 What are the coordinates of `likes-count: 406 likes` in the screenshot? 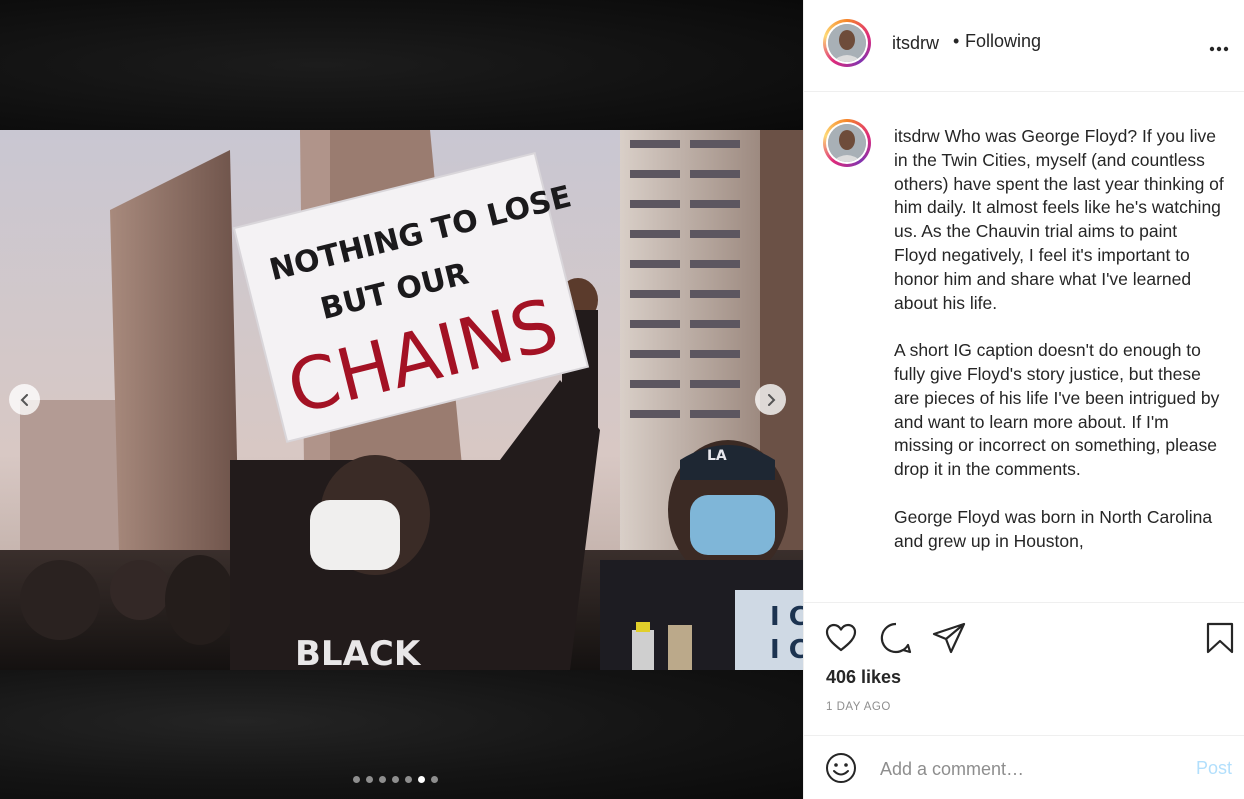 It's located at (863, 677).